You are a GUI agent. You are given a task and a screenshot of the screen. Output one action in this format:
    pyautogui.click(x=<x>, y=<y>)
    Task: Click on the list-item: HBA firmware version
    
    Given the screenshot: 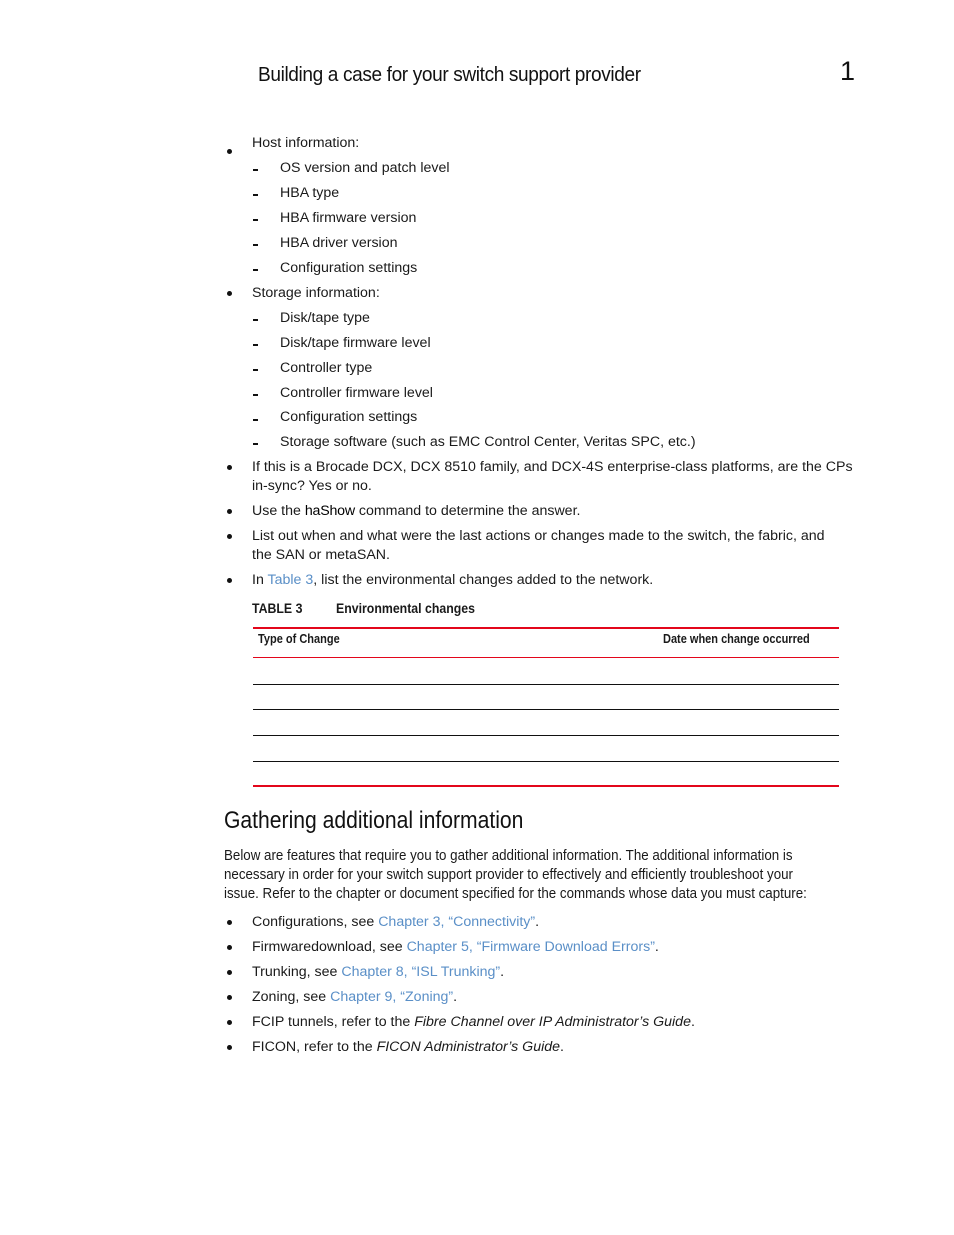 What is the action you would take?
    pyautogui.click(x=348, y=218)
    